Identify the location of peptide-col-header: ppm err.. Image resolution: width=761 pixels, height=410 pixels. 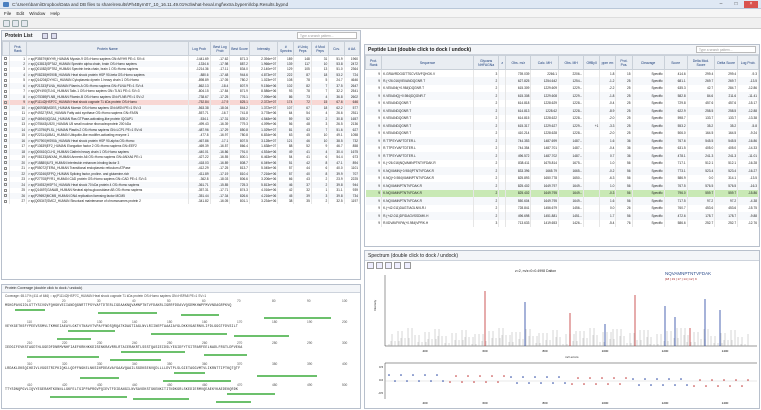
(608, 62).